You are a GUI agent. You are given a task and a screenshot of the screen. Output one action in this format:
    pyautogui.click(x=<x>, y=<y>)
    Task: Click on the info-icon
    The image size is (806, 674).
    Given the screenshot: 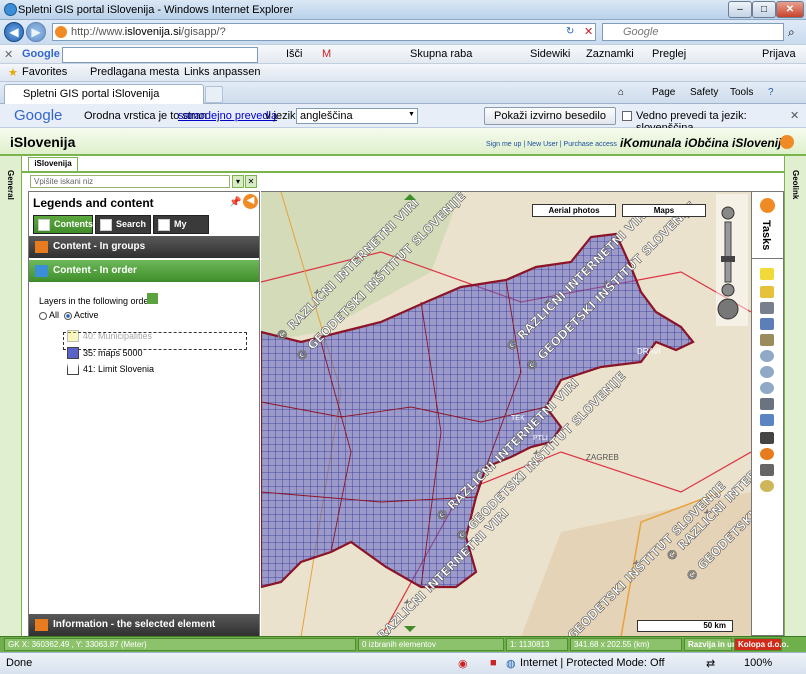 What is the action you would take?
    pyautogui.click(x=41, y=625)
    